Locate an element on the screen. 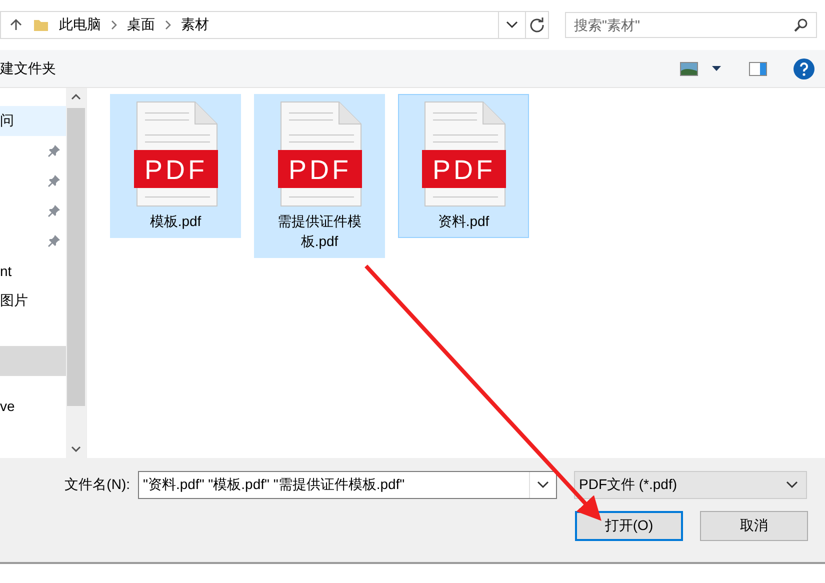 This screenshot has height=583, width=825. filename-field: "资料.pdf" "模板.pdf" "需提供证件模板.pdf" is located at coordinates (347, 485).